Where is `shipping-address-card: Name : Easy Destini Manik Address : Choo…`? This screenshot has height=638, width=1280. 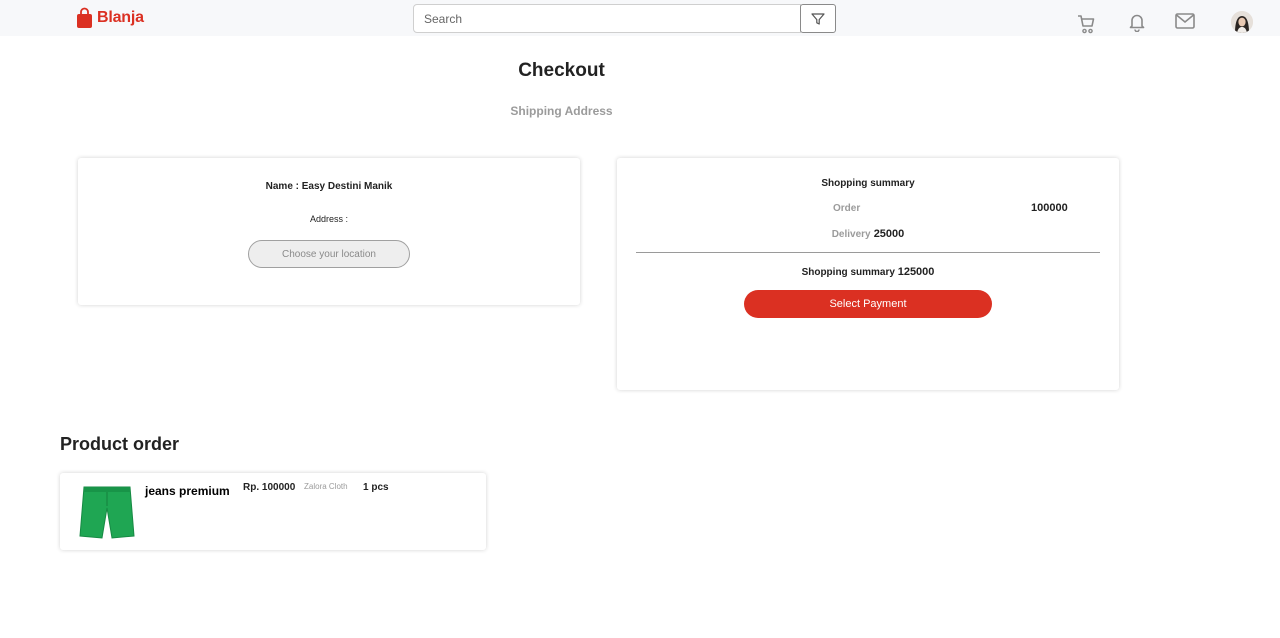 shipping-address-card: Name : Easy Destini Manik Address : Choo… is located at coordinates (329, 231).